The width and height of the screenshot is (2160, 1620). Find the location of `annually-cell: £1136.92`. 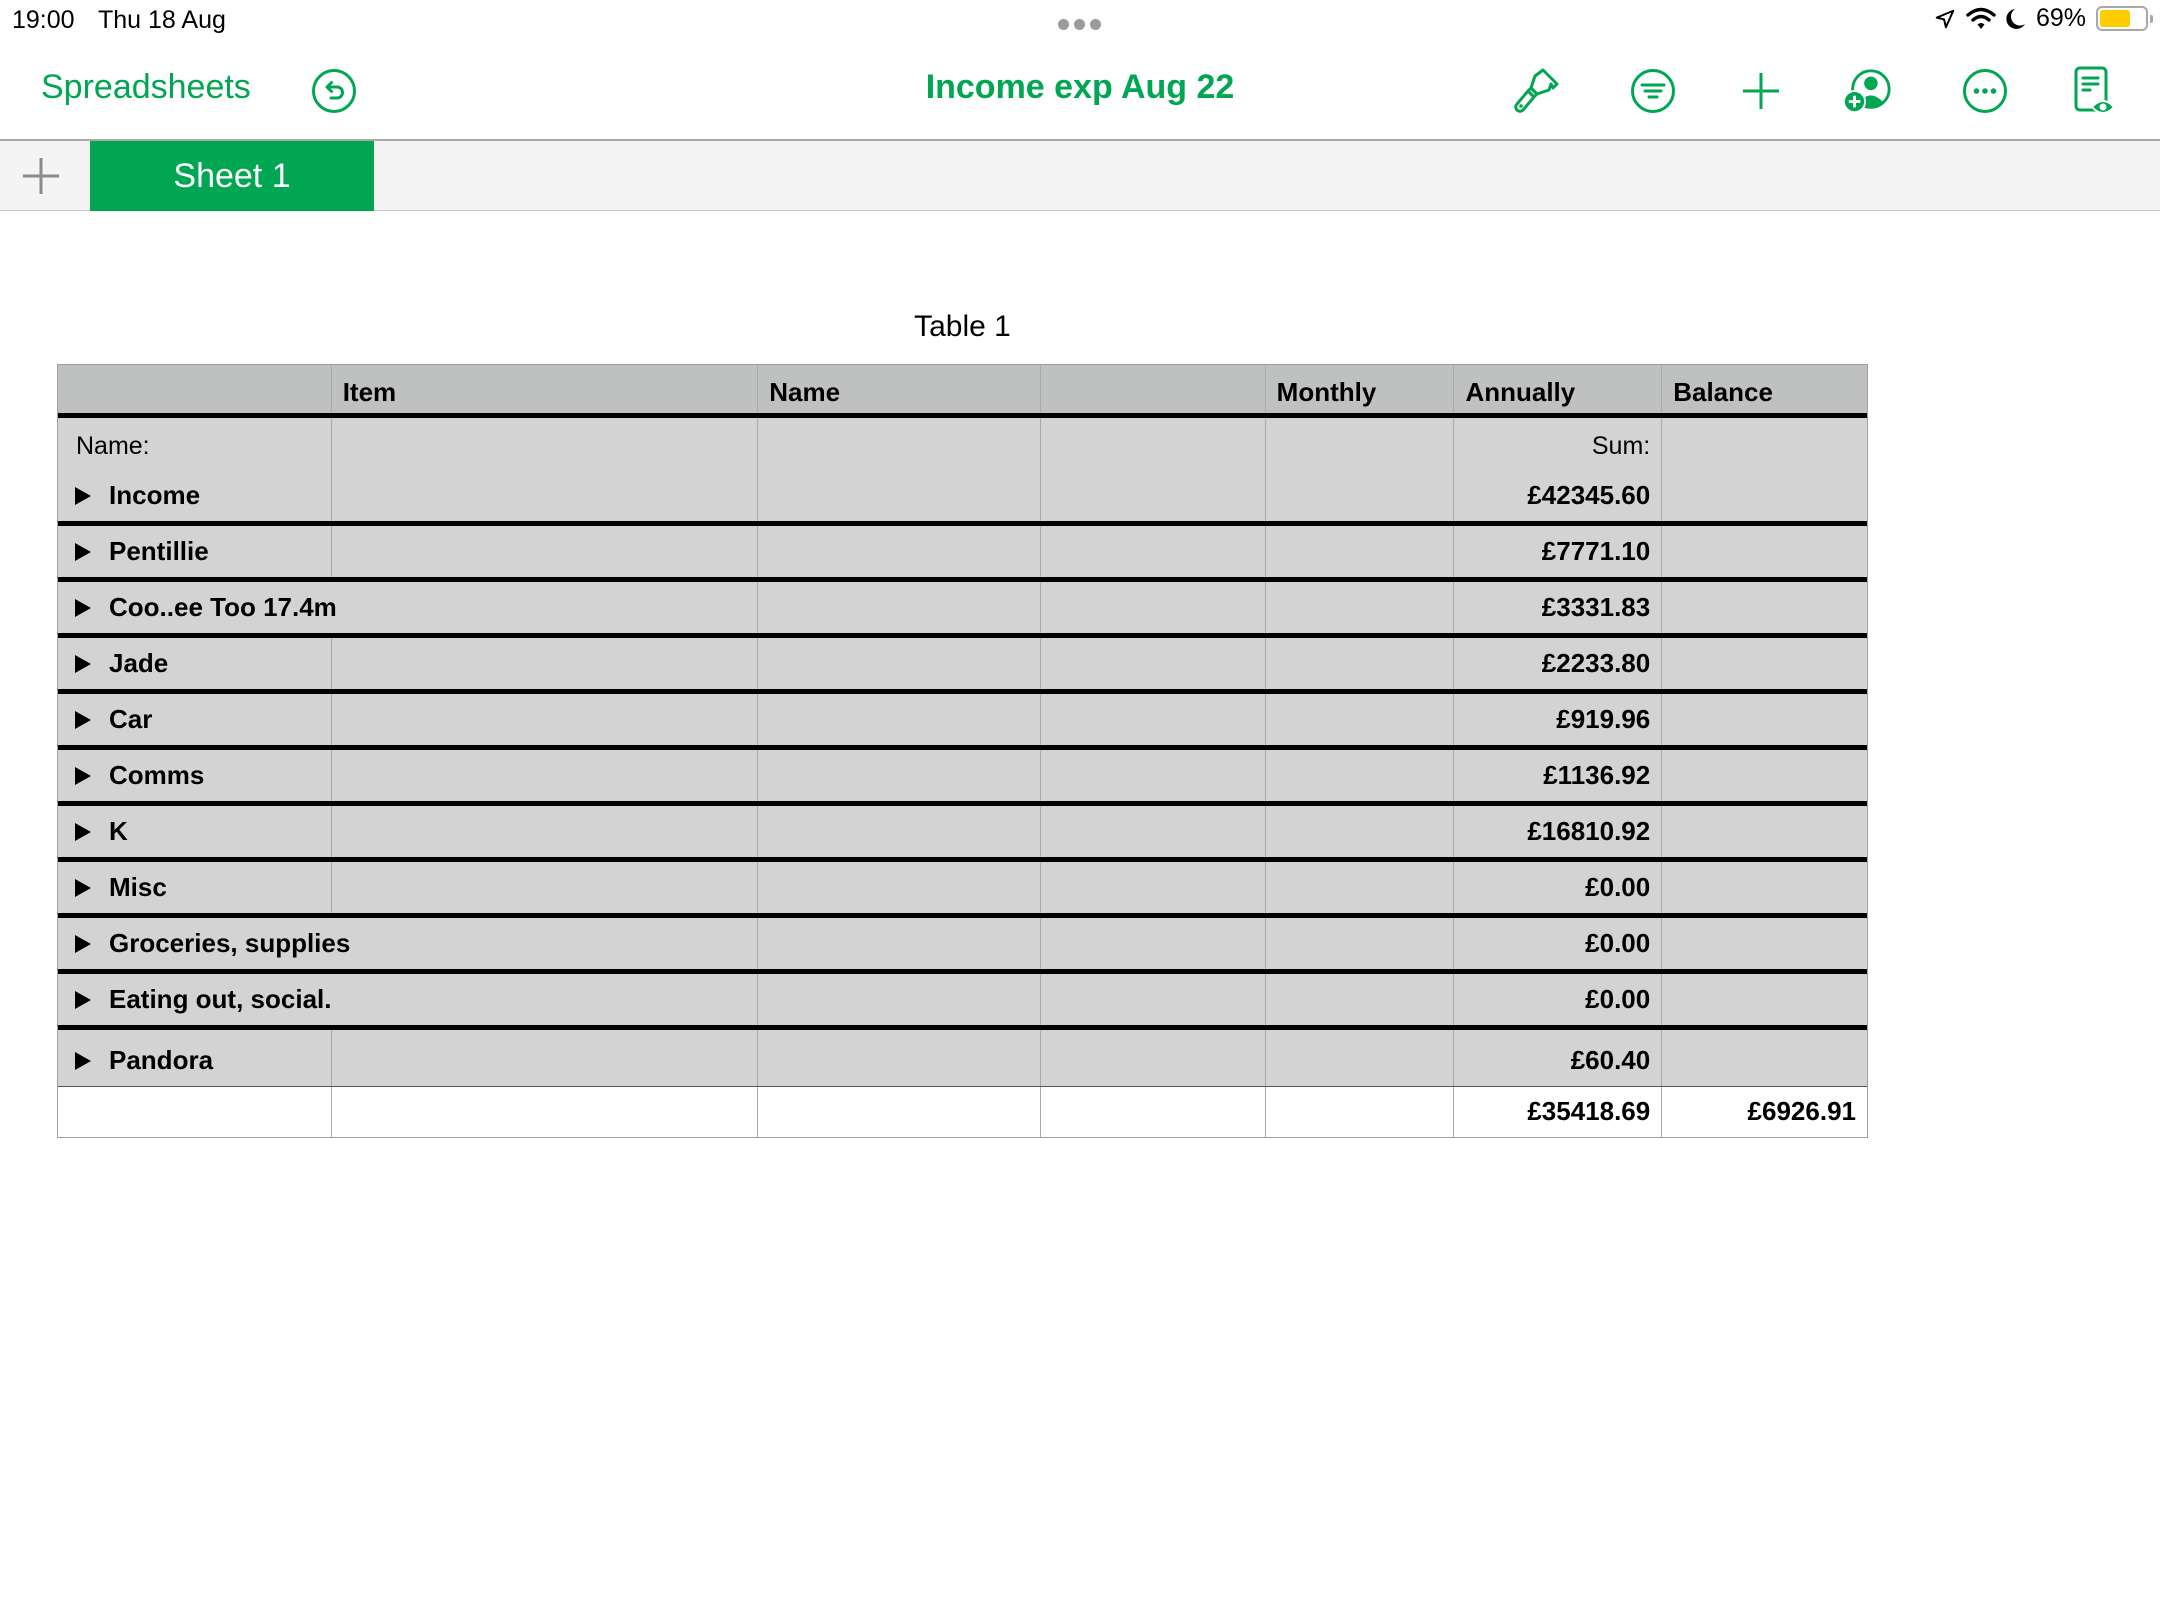

annually-cell: £1136.92 is located at coordinates (1558, 775).